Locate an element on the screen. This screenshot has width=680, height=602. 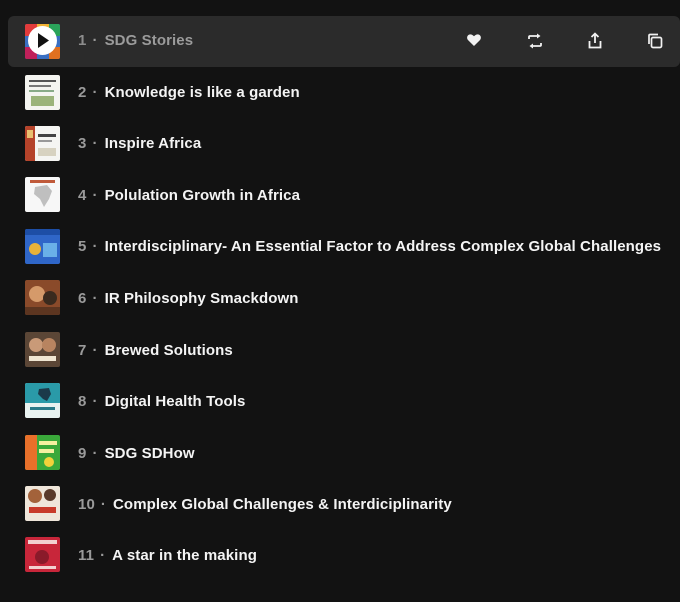
track-row: 6 · IR Philosophy Smackdown is located at coordinates (344, 297).